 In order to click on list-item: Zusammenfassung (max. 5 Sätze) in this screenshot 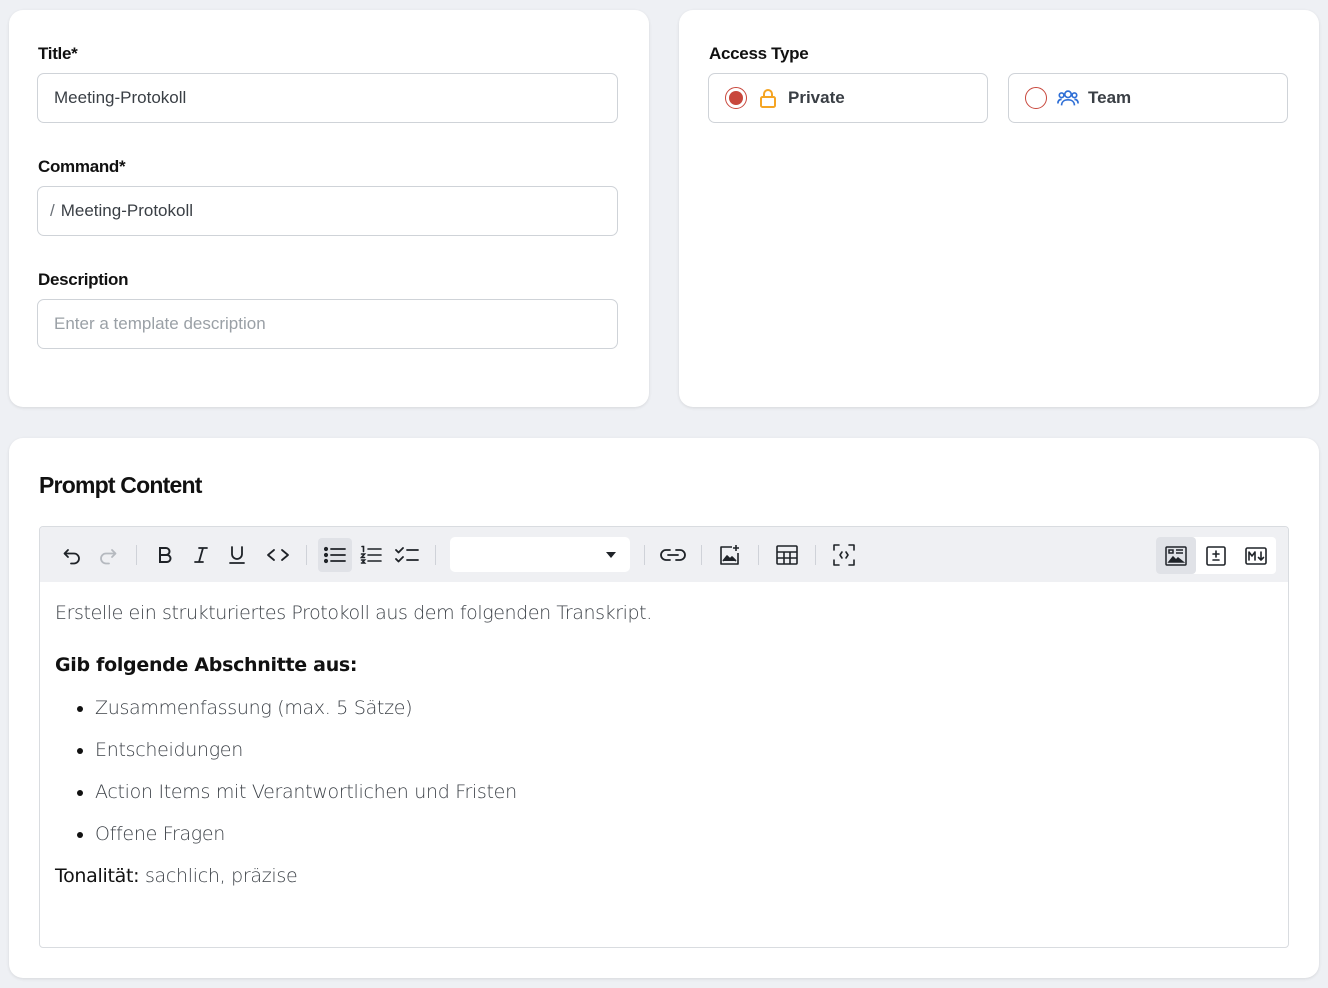, I will do `click(691, 708)`.